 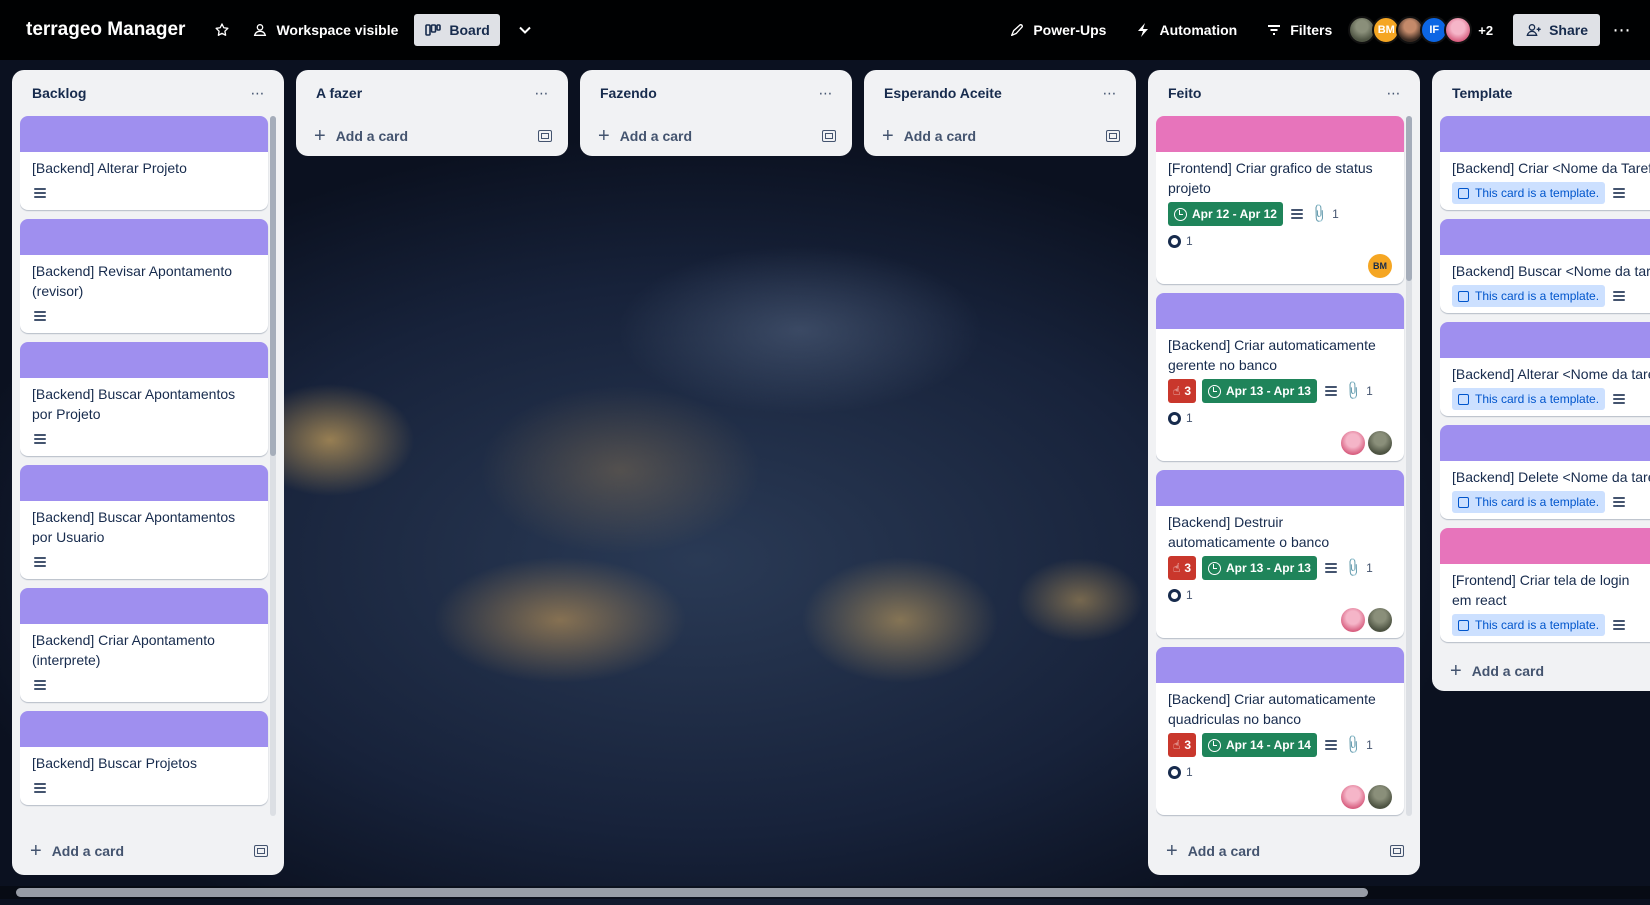 I want to click on paperclip-icon: 📎, so click(x=1353, y=390).